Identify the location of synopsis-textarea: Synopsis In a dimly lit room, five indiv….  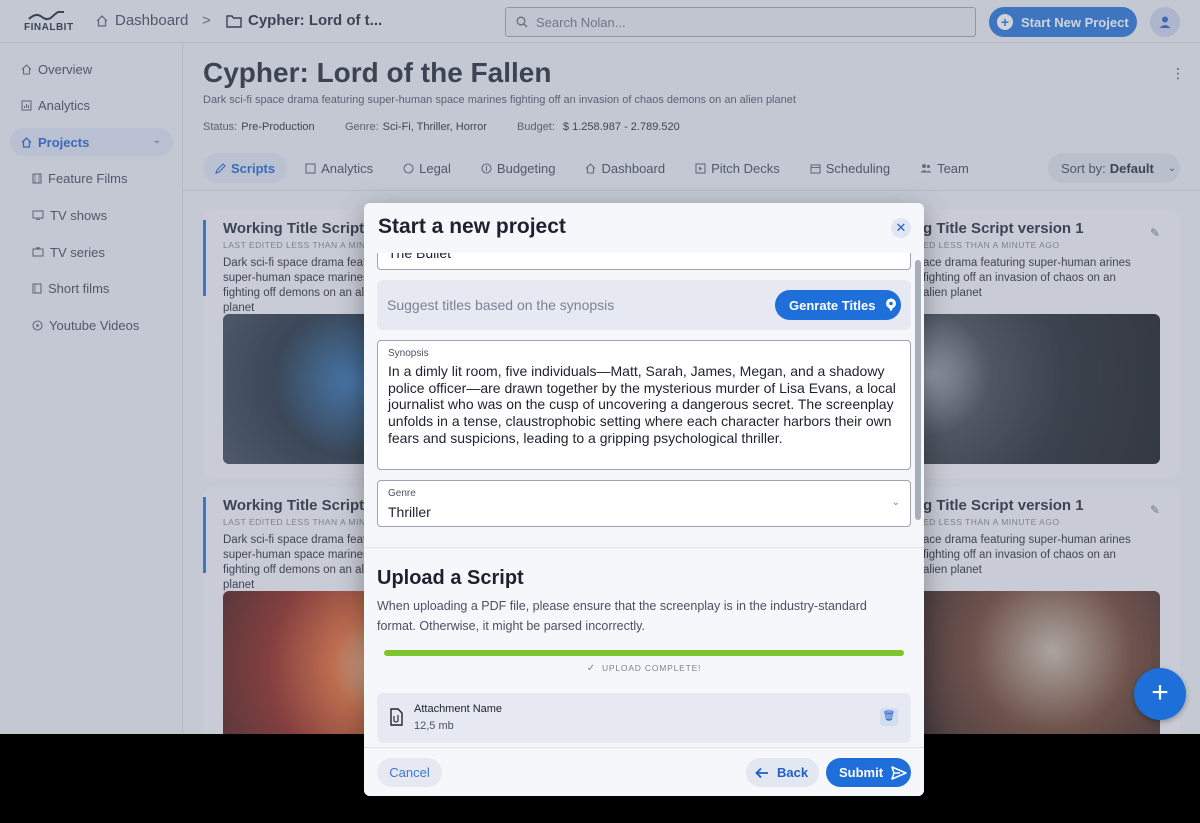
(644, 405).